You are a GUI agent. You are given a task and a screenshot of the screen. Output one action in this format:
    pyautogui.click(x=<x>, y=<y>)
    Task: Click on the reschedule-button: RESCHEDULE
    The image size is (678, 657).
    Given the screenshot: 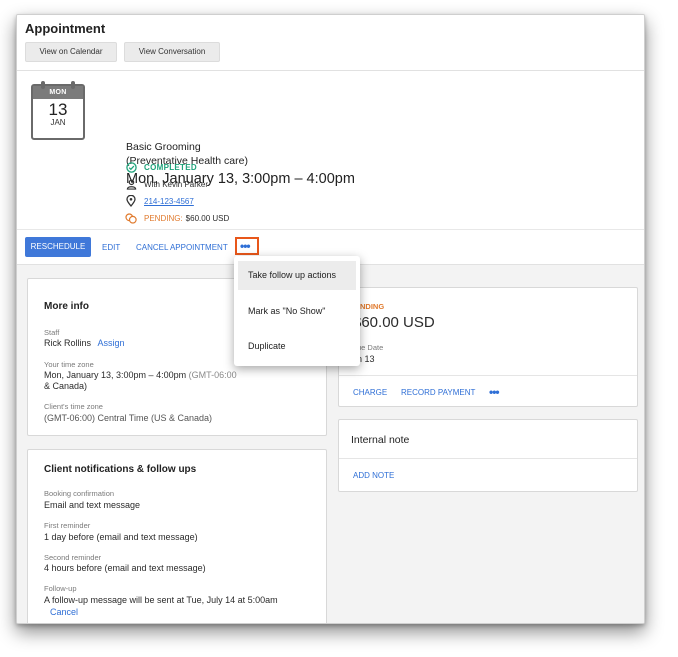 What is the action you would take?
    pyautogui.click(x=58, y=247)
    